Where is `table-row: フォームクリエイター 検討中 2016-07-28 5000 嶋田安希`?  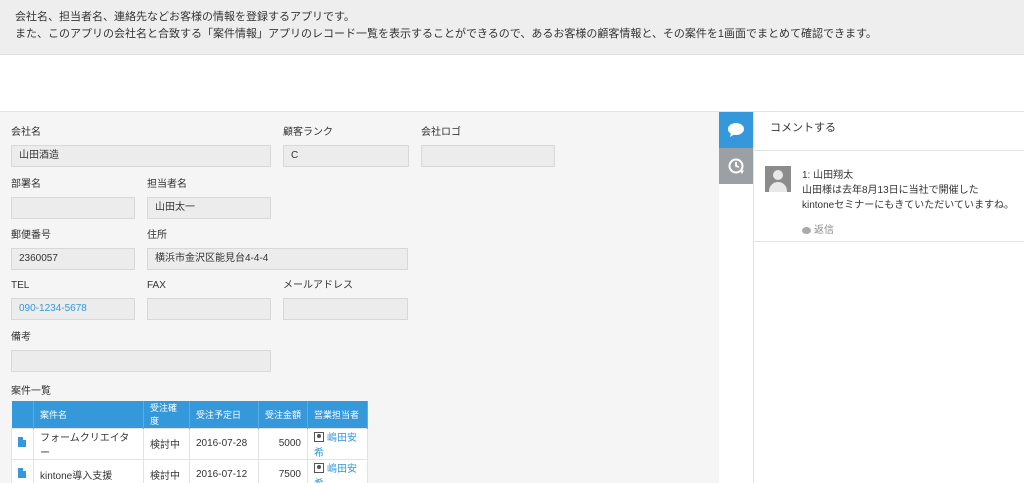 table-row: フォームクリエイター 検討中 2016-07-28 5000 嶋田安希 is located at coordinates (189, 443).